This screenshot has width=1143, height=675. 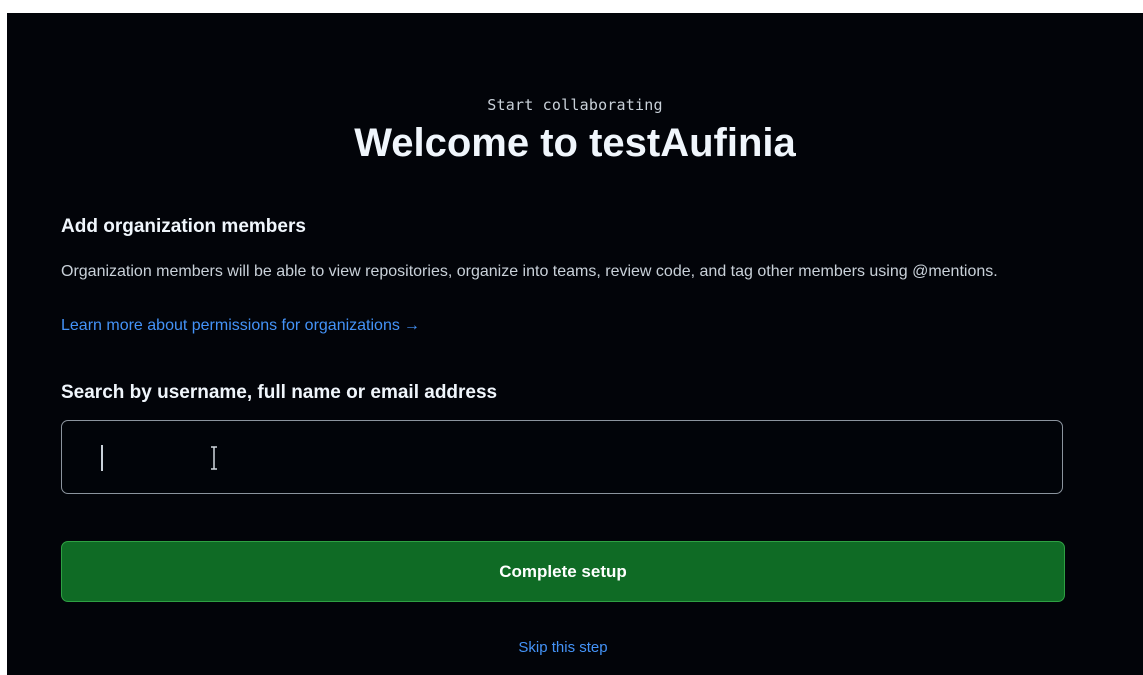 What do you see at coordinates (102, 458) in the screenshot?
I see `text-caret` at bounding box center [102, 458].